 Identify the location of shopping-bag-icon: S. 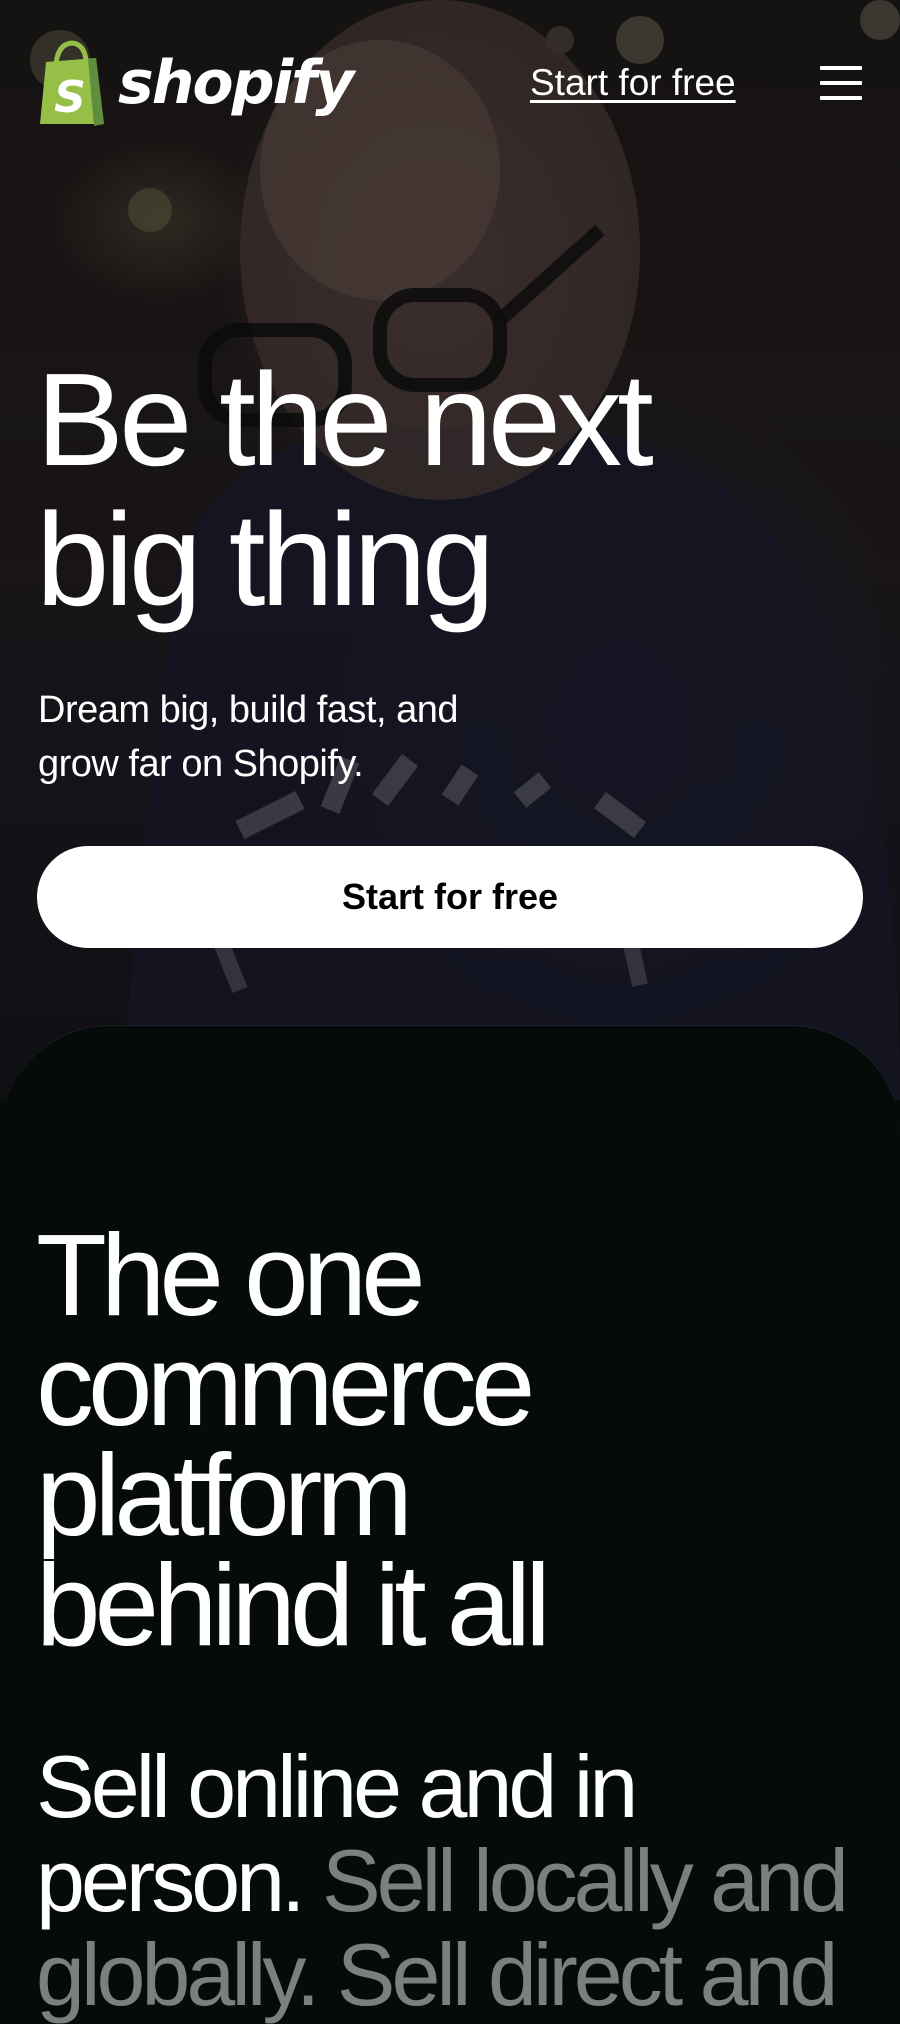
(72, 83).